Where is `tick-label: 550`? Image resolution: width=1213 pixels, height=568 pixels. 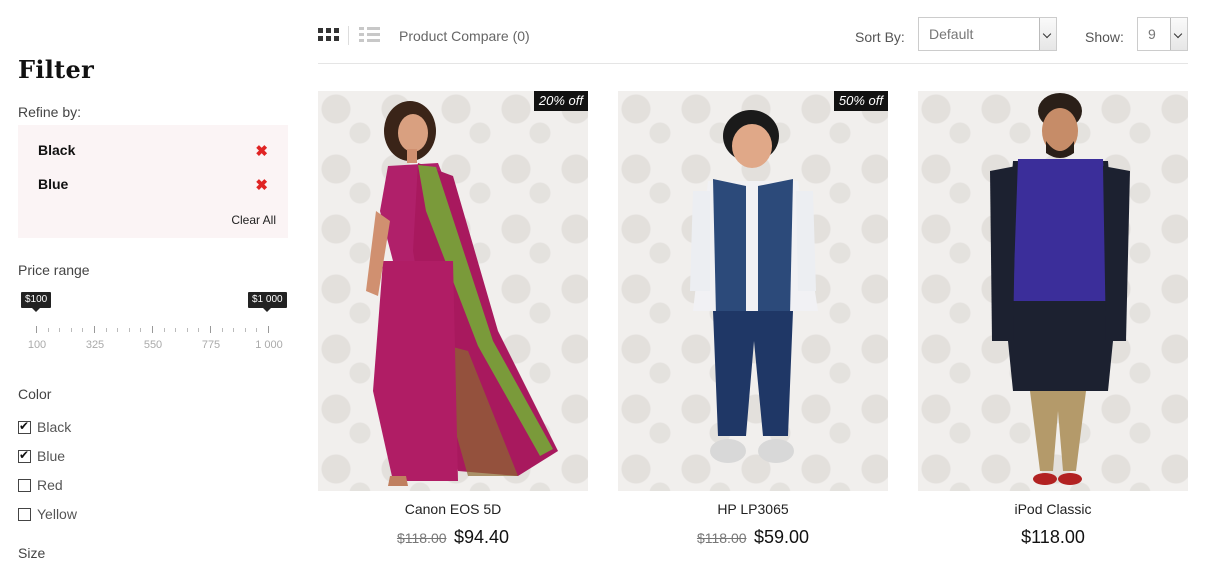
tick-label: 550 is located at coordinates (153, 345).